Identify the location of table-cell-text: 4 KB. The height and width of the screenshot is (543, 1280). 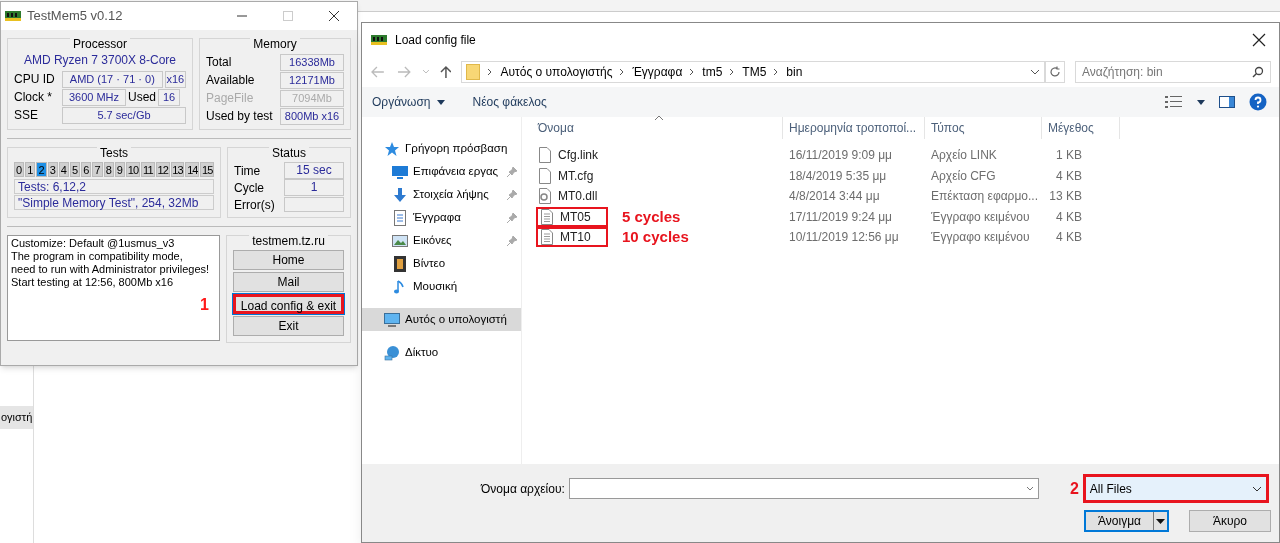
(1069, 217).